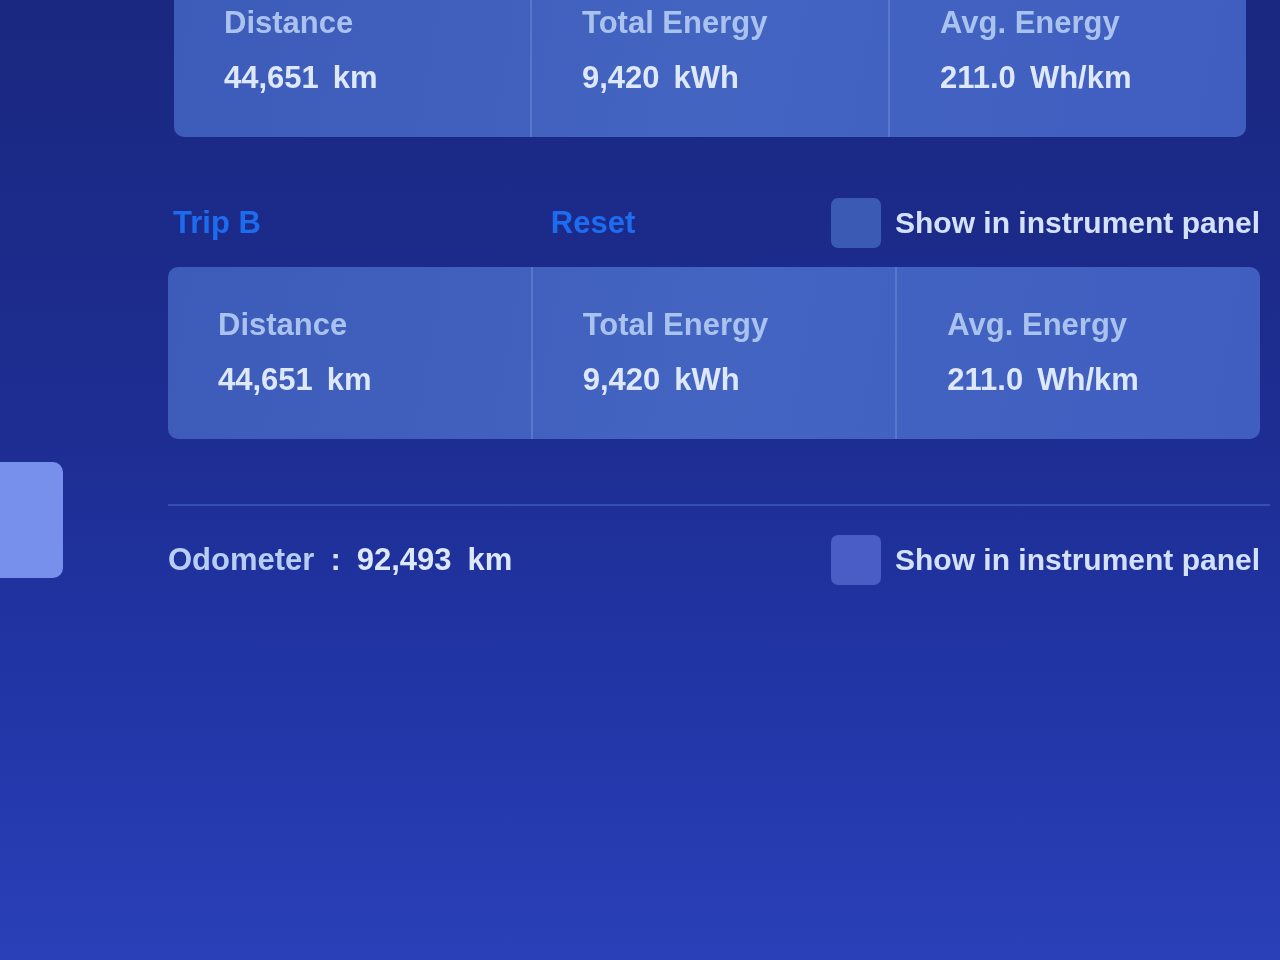  What do you see at coordinates (241, 560) in the screenshot?
I see `odometer-label: Odometer` at bounding box center [241, 560].